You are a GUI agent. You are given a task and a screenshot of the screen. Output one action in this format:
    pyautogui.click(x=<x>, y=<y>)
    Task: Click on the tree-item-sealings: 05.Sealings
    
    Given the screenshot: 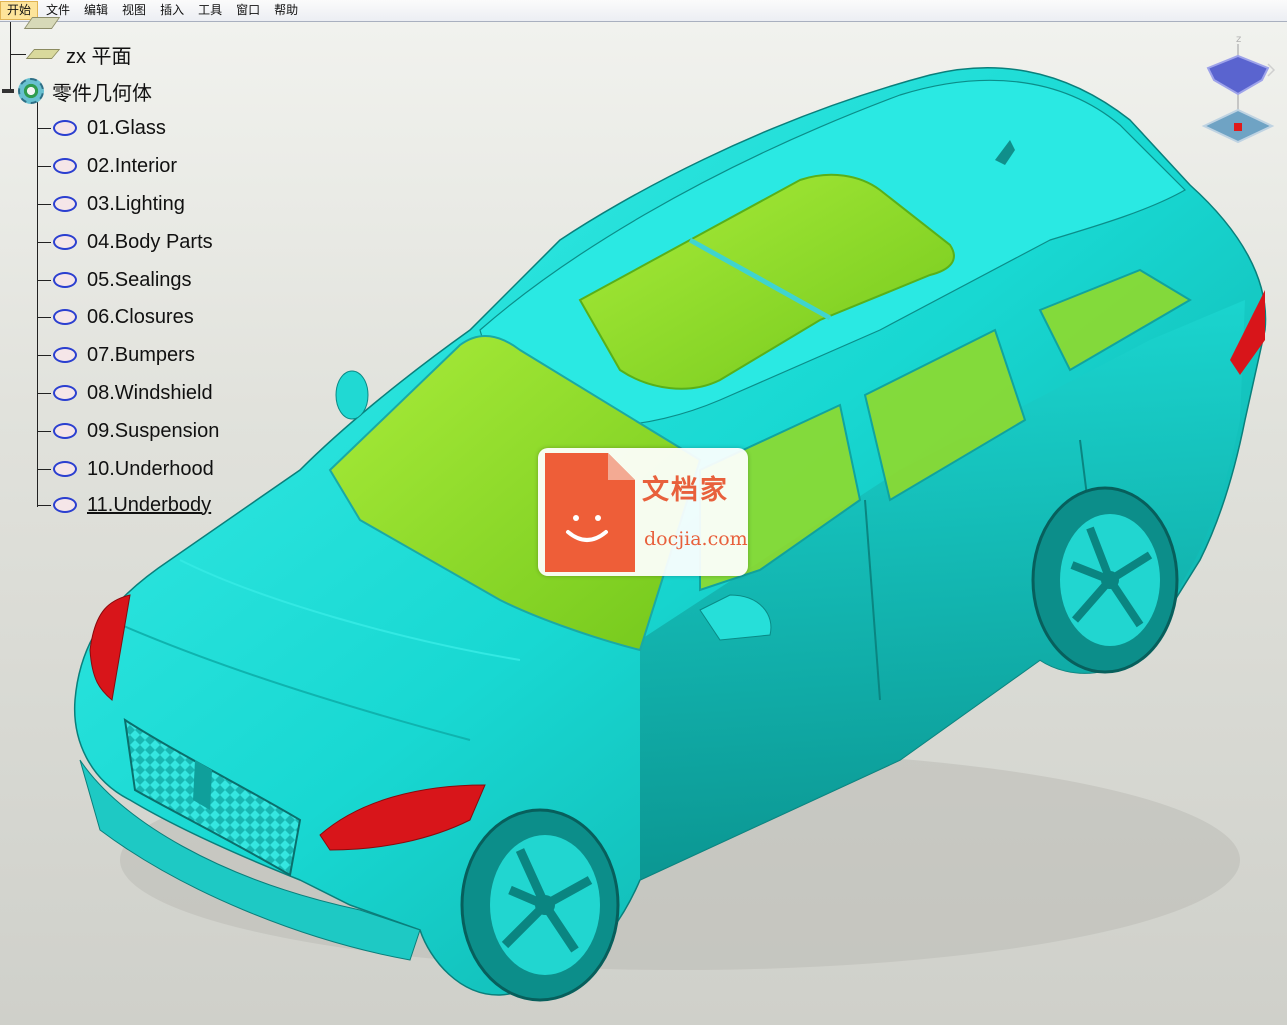 What is the action you would take?
    pyautogui.click(x=114, y=280)
    